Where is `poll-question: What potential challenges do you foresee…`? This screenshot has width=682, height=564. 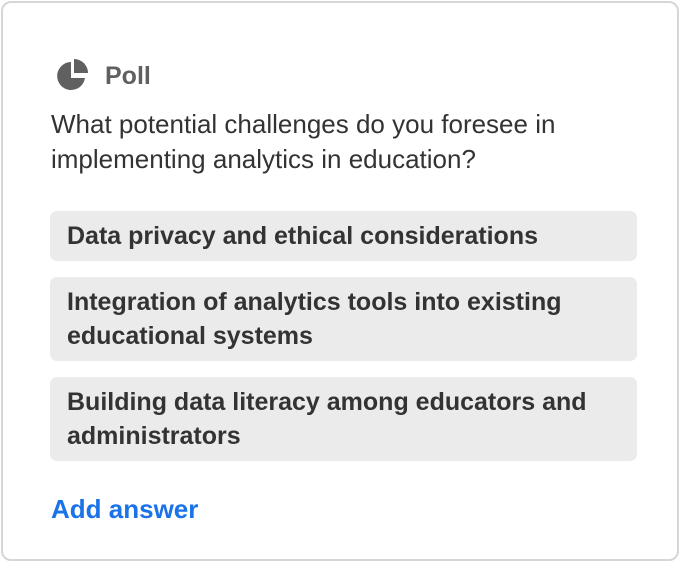 poll-question: What potential challenges do you foresee… is located at coordinates (303, 141).